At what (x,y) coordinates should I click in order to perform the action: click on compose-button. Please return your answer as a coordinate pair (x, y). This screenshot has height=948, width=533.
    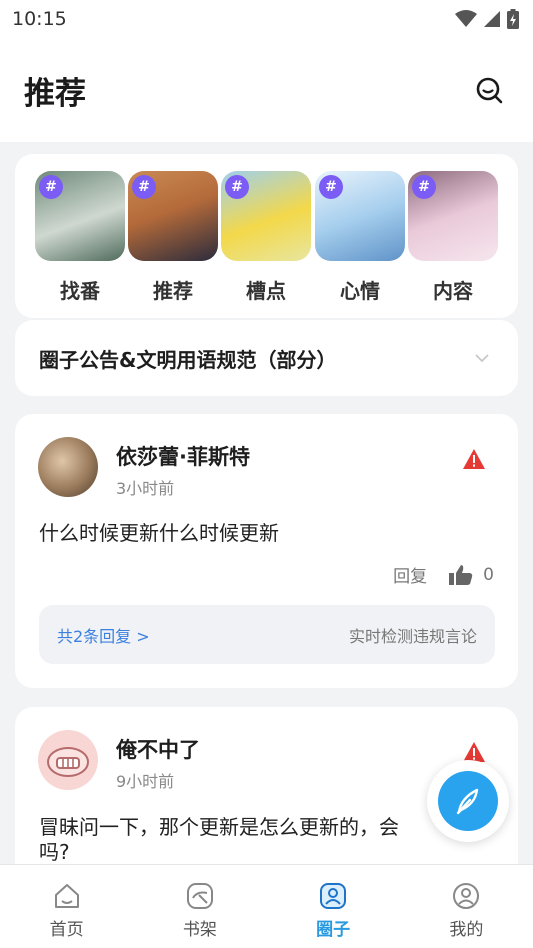
    Looking at the image, I should click on (468, 801).